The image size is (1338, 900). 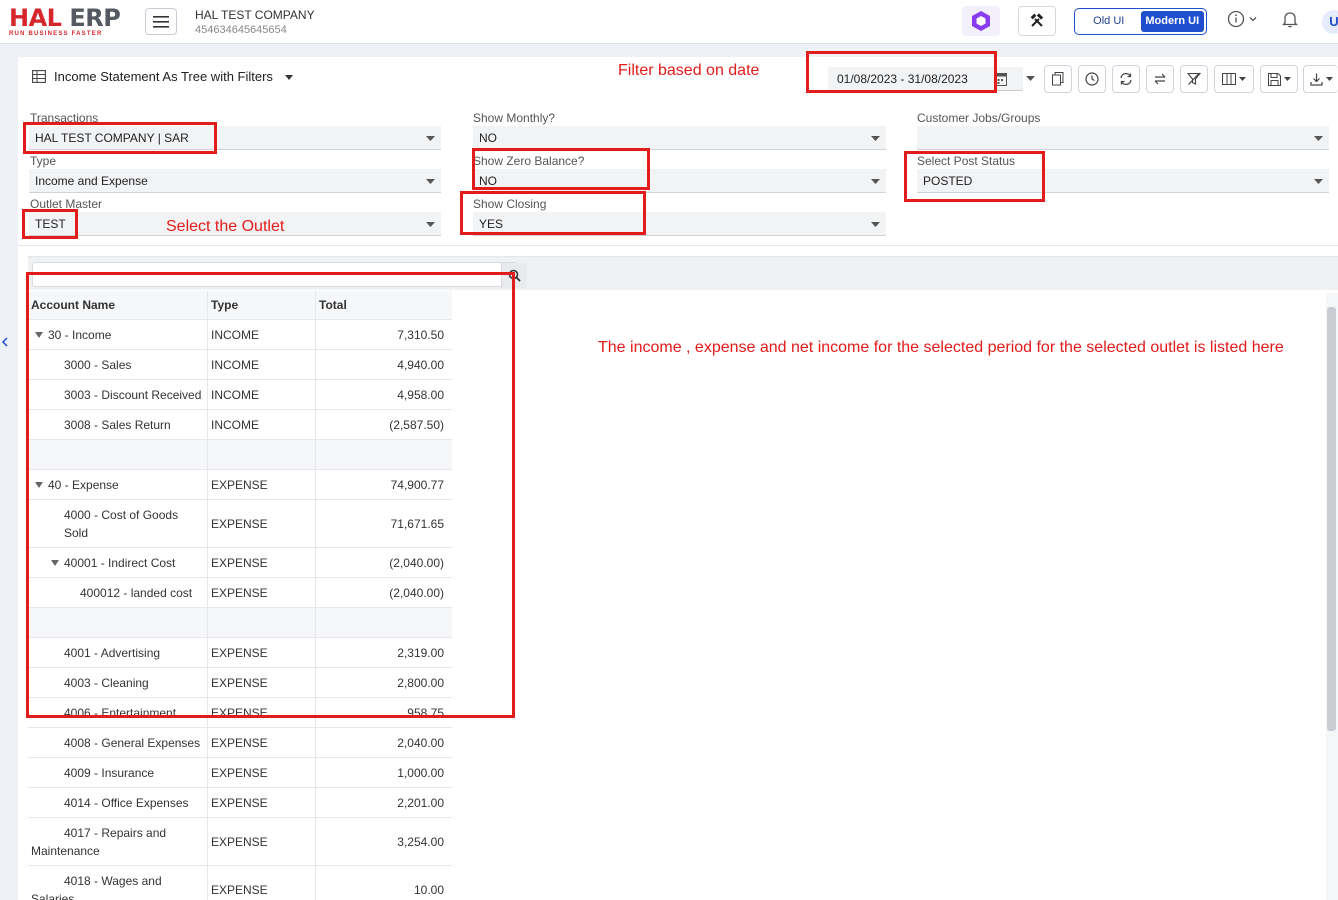 I want to click on table-row: 4008 - General Expenses EXPENSE 2,040.00, so click(x=240, y=743).